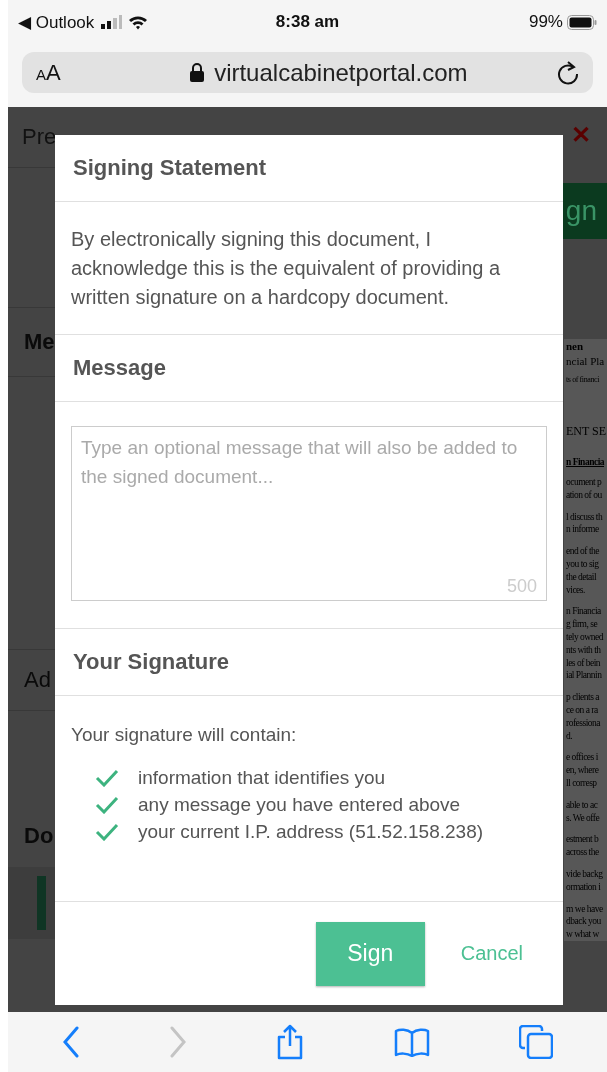 The image size is (607, 1072). What do you see at coordinates (341, 72) in the screenshot?
I see `url-text: virtualcabinetportal.com` at bounding box center [341, 72].